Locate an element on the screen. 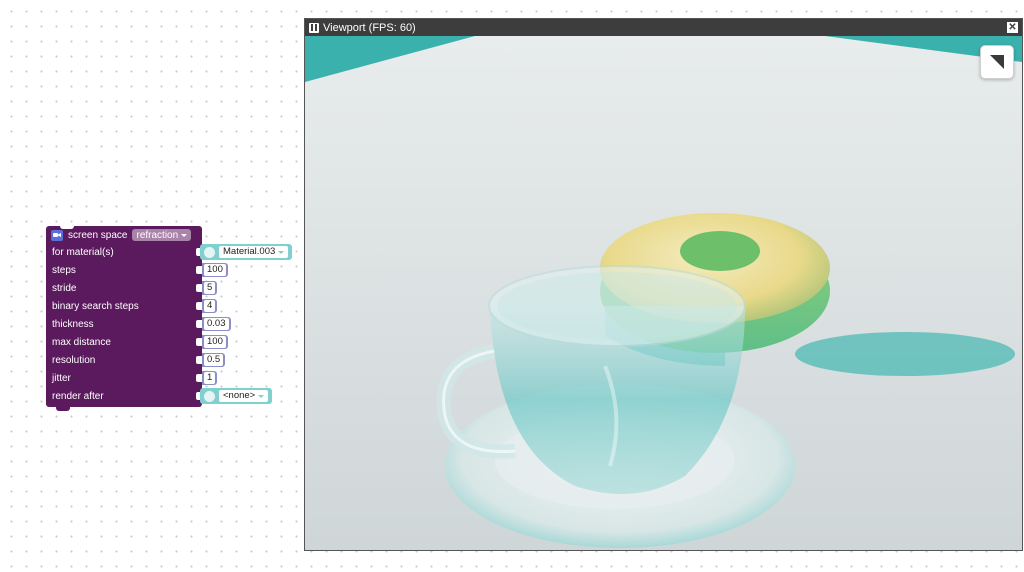 The height and width of the screenshot is (572, 1024). material-dropdown: Material.003 is located at coordinates (254, 252).